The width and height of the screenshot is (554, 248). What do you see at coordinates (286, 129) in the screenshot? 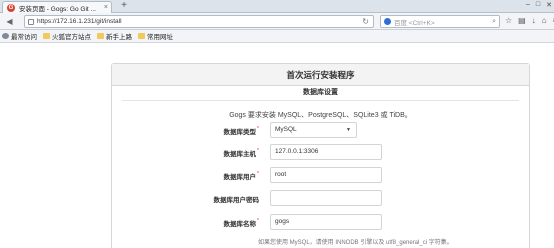
I see `db-type-value: MySQL` at bounding box center [286, 129].